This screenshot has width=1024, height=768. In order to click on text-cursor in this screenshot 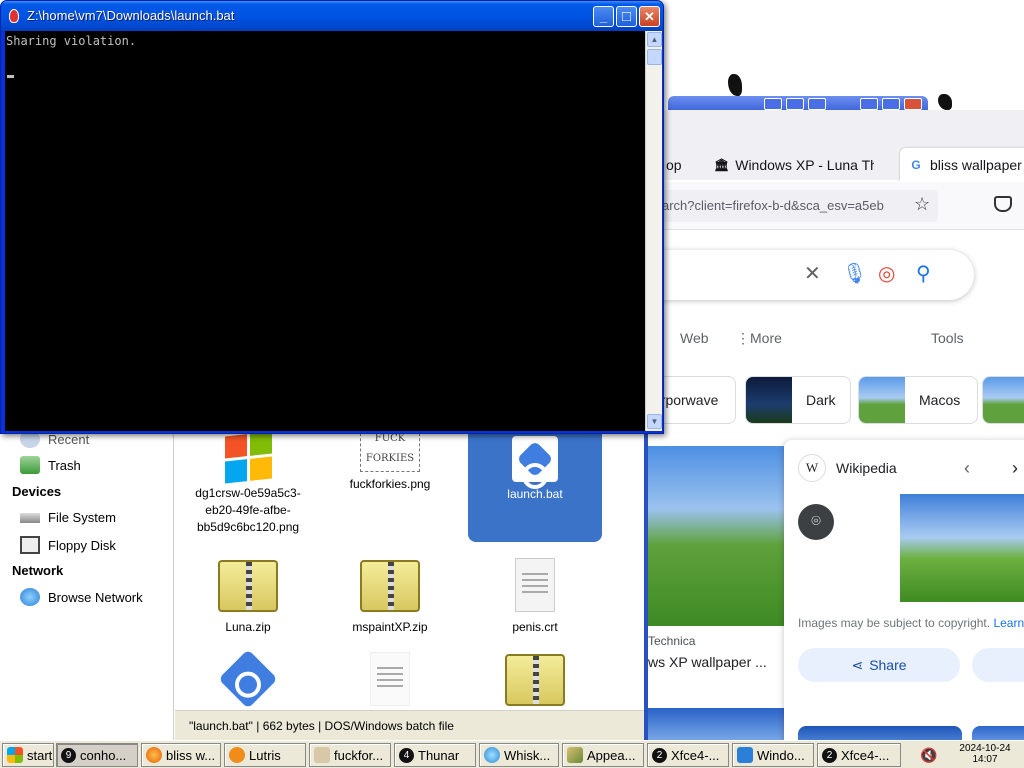, I will do `click(10, 76)`.